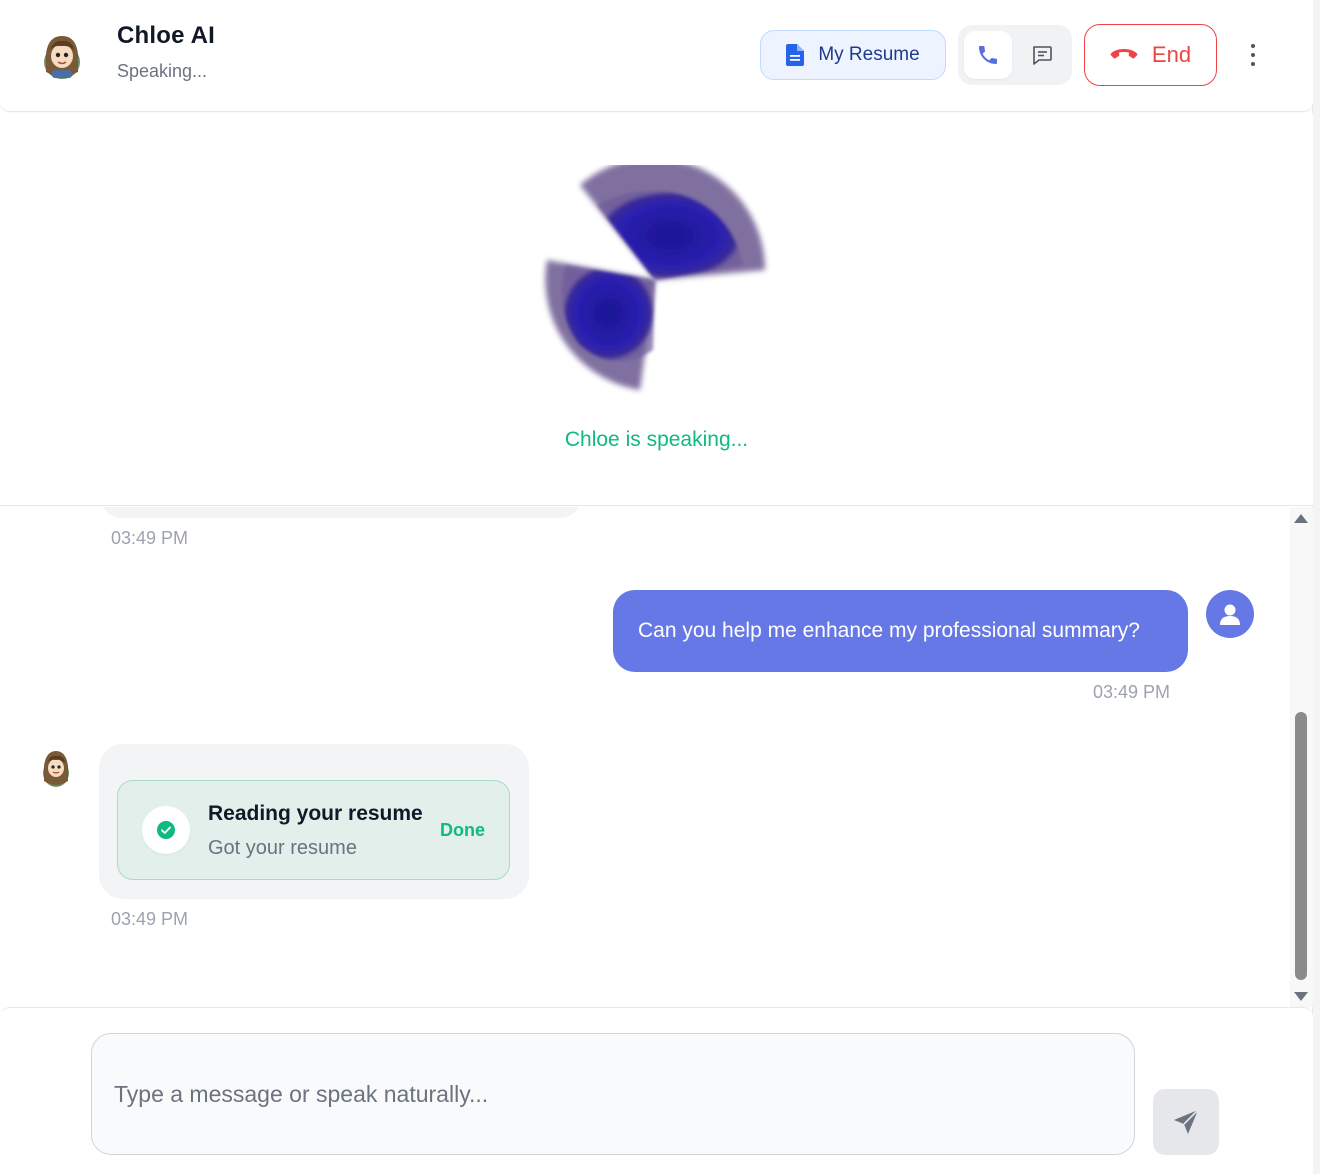 The image size is (1320, 1174). Describe the element at coordinates (166, 830) in the screenshot. I see `check-circle-icon` at that location.